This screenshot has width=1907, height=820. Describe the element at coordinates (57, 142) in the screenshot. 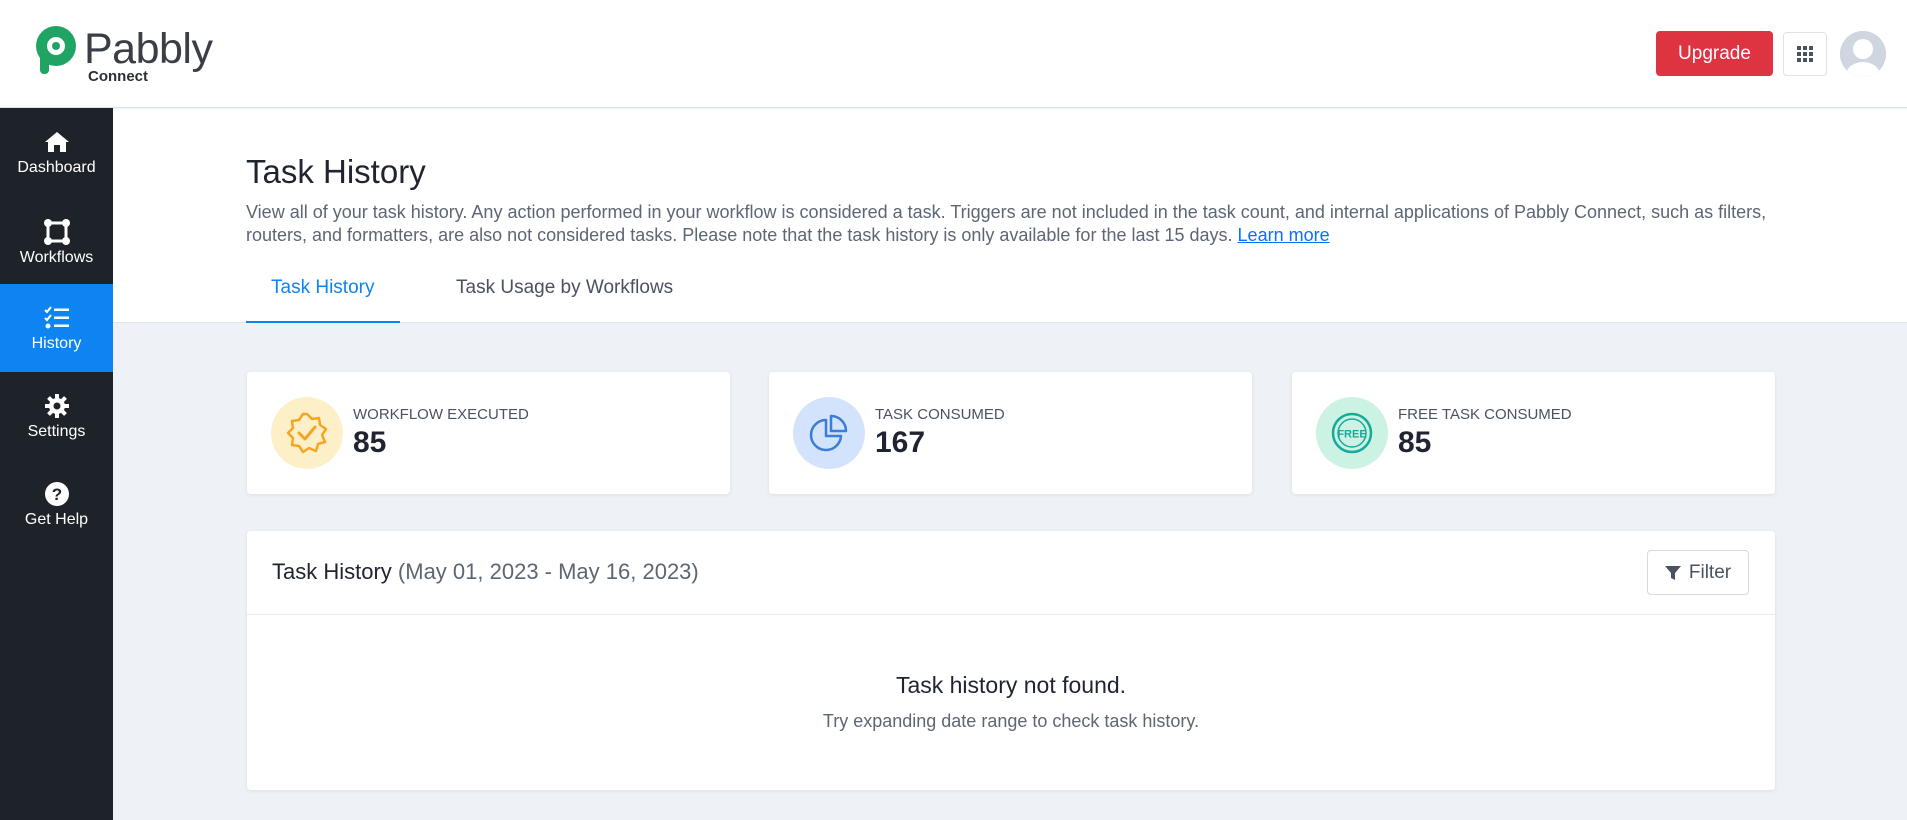

I see `home-icon` at that location.